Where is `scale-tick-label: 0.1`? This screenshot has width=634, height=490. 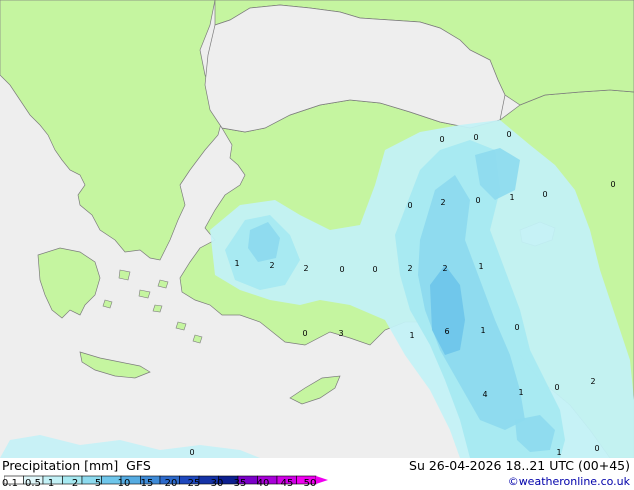
scale-tick-label: 0.1 is located at coordinates (10, 483).